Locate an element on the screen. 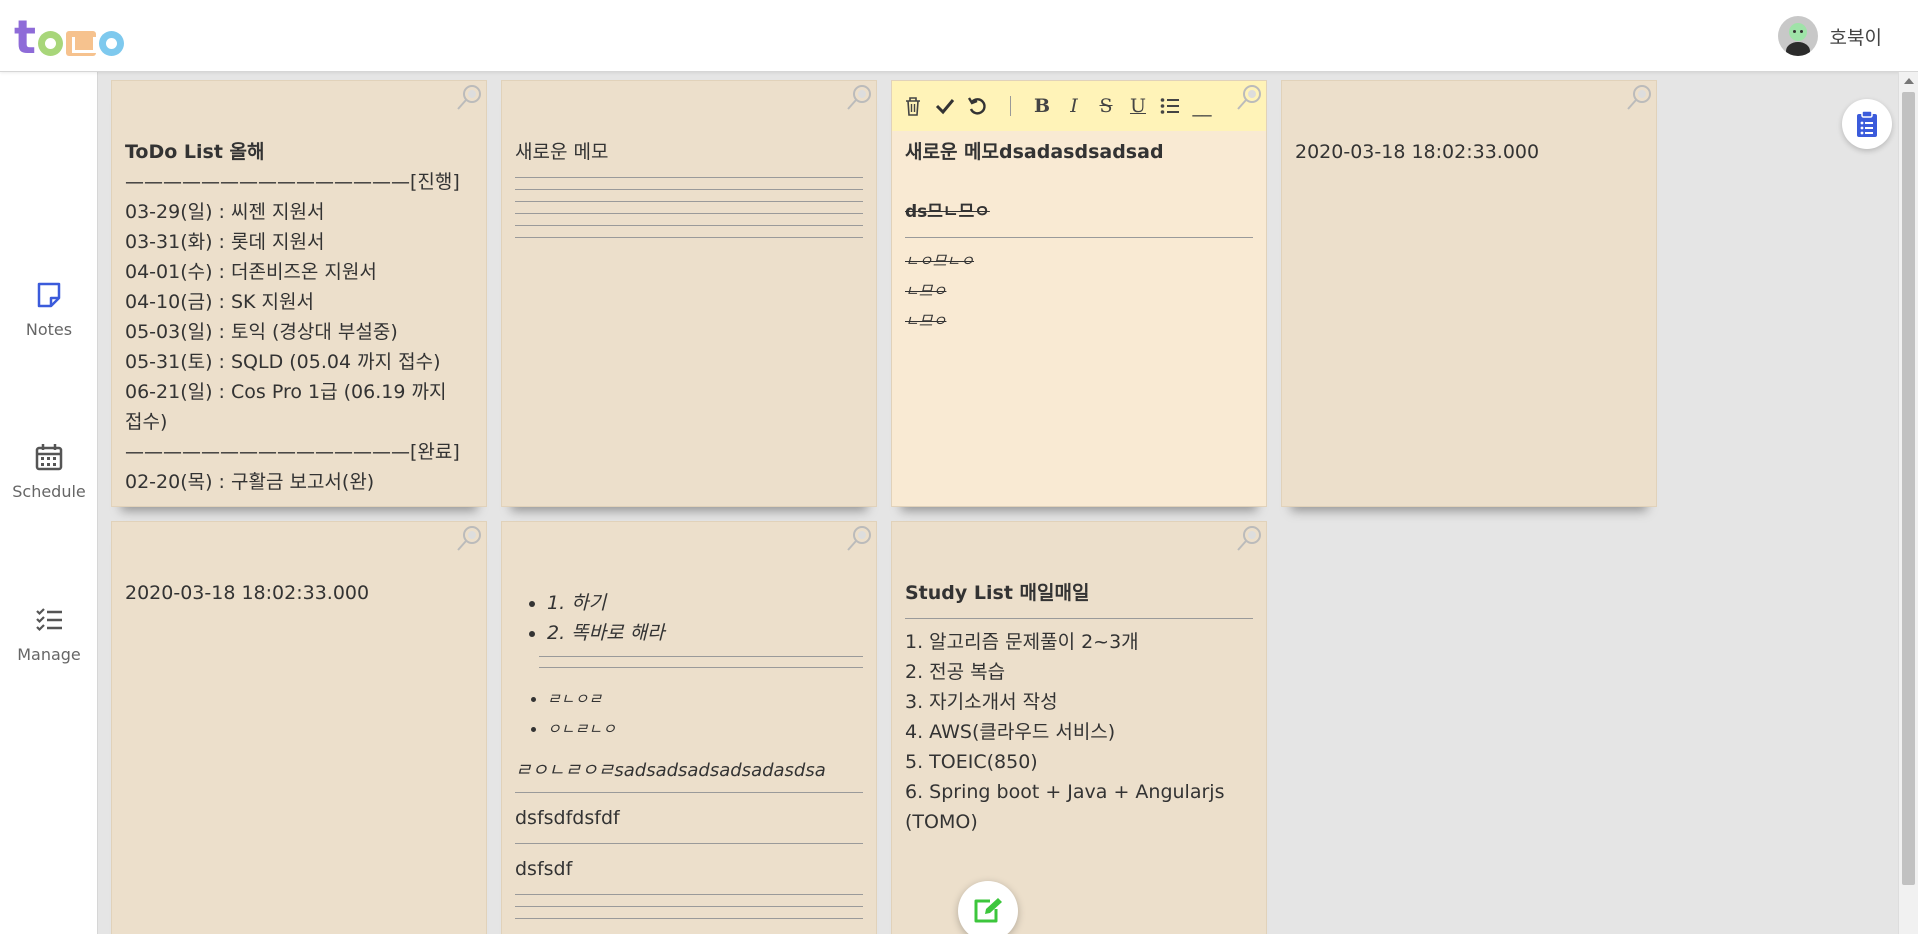 This screenshot has width=1918, height=934. undo-icon is located at coordinates (976, 106).